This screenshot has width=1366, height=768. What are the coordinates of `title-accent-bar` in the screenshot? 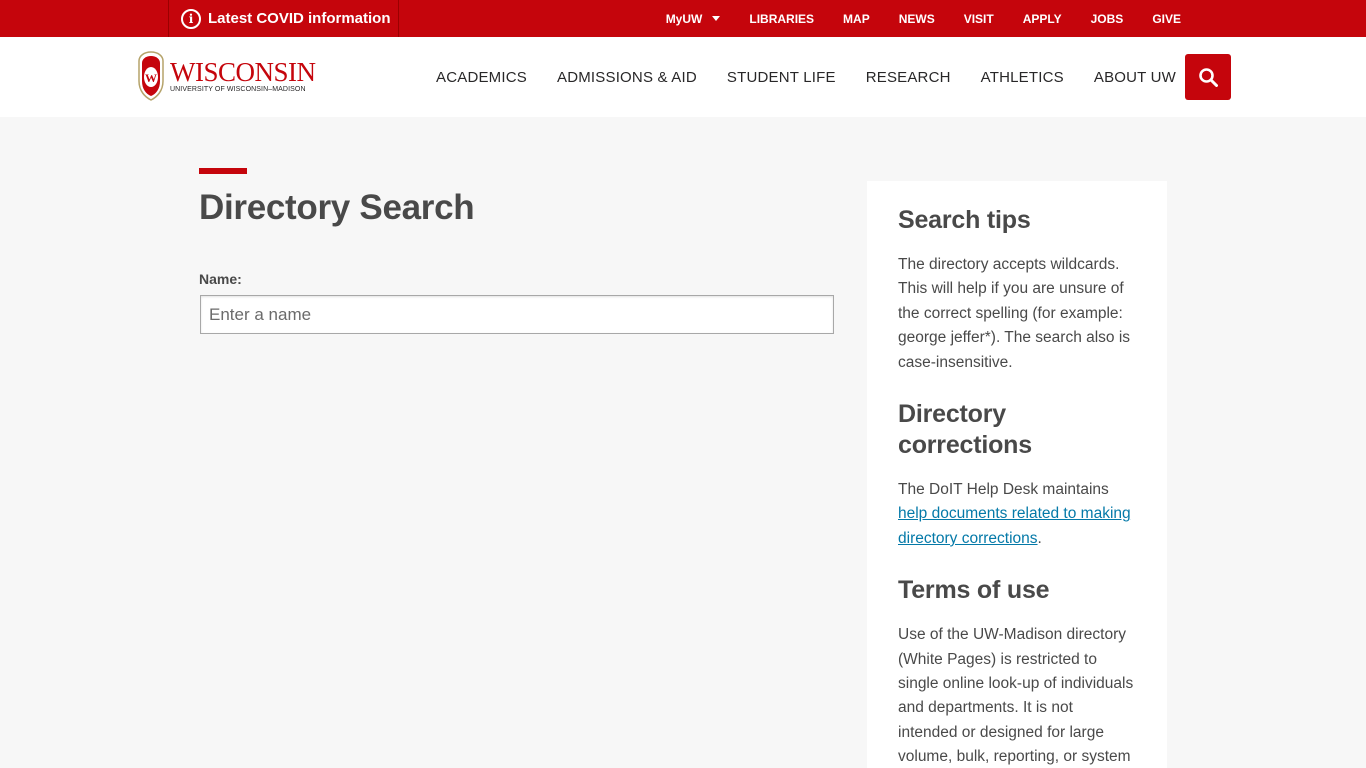 It's located at (223, 171).